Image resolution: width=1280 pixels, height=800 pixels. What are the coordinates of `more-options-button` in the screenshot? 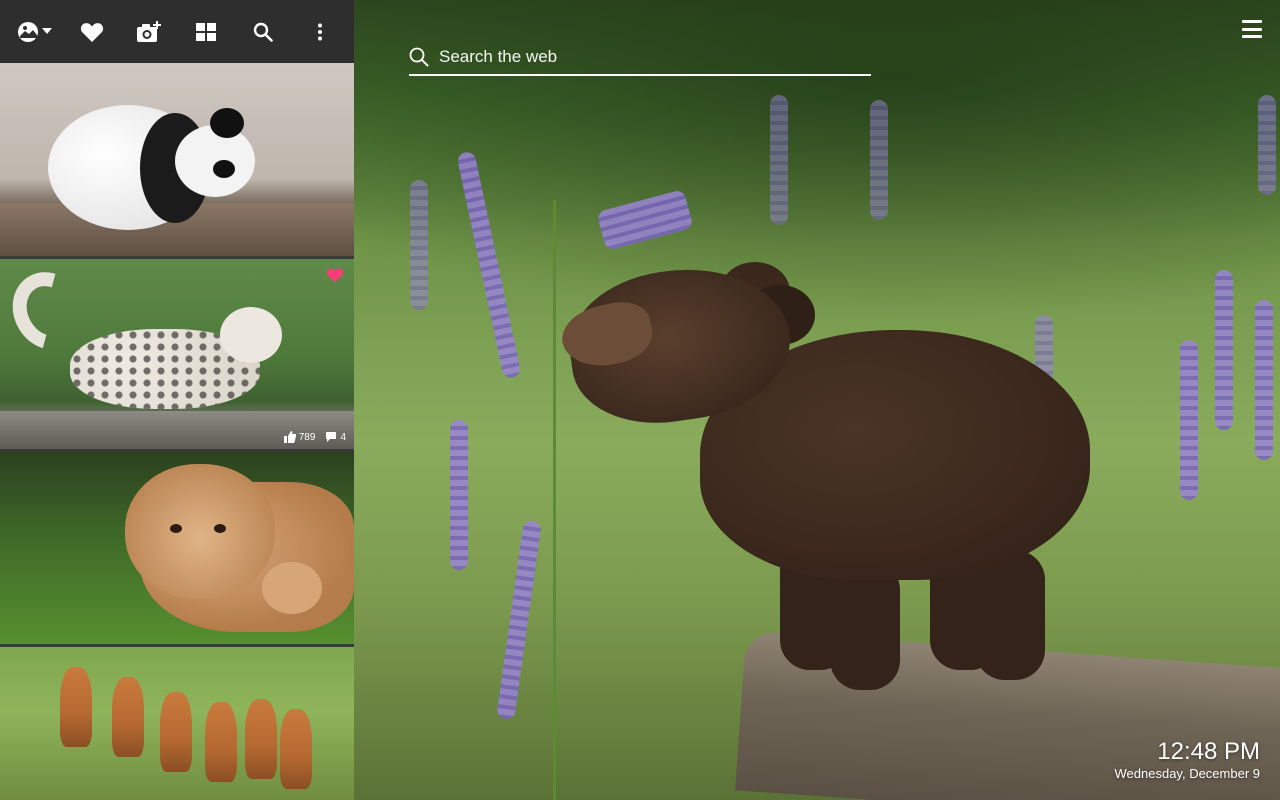 It's located at (320, 32).